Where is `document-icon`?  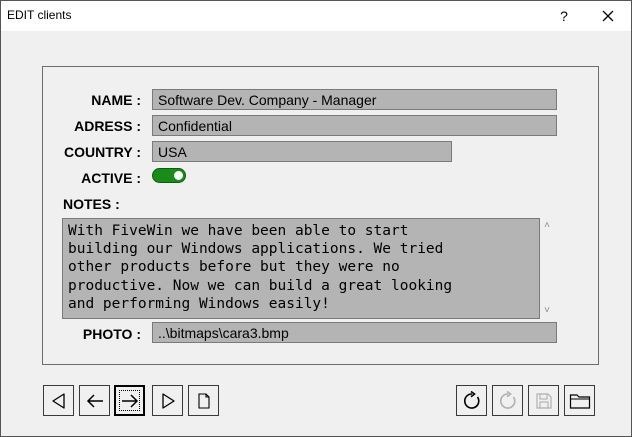 document-icon is located at coordinates (203, 400).